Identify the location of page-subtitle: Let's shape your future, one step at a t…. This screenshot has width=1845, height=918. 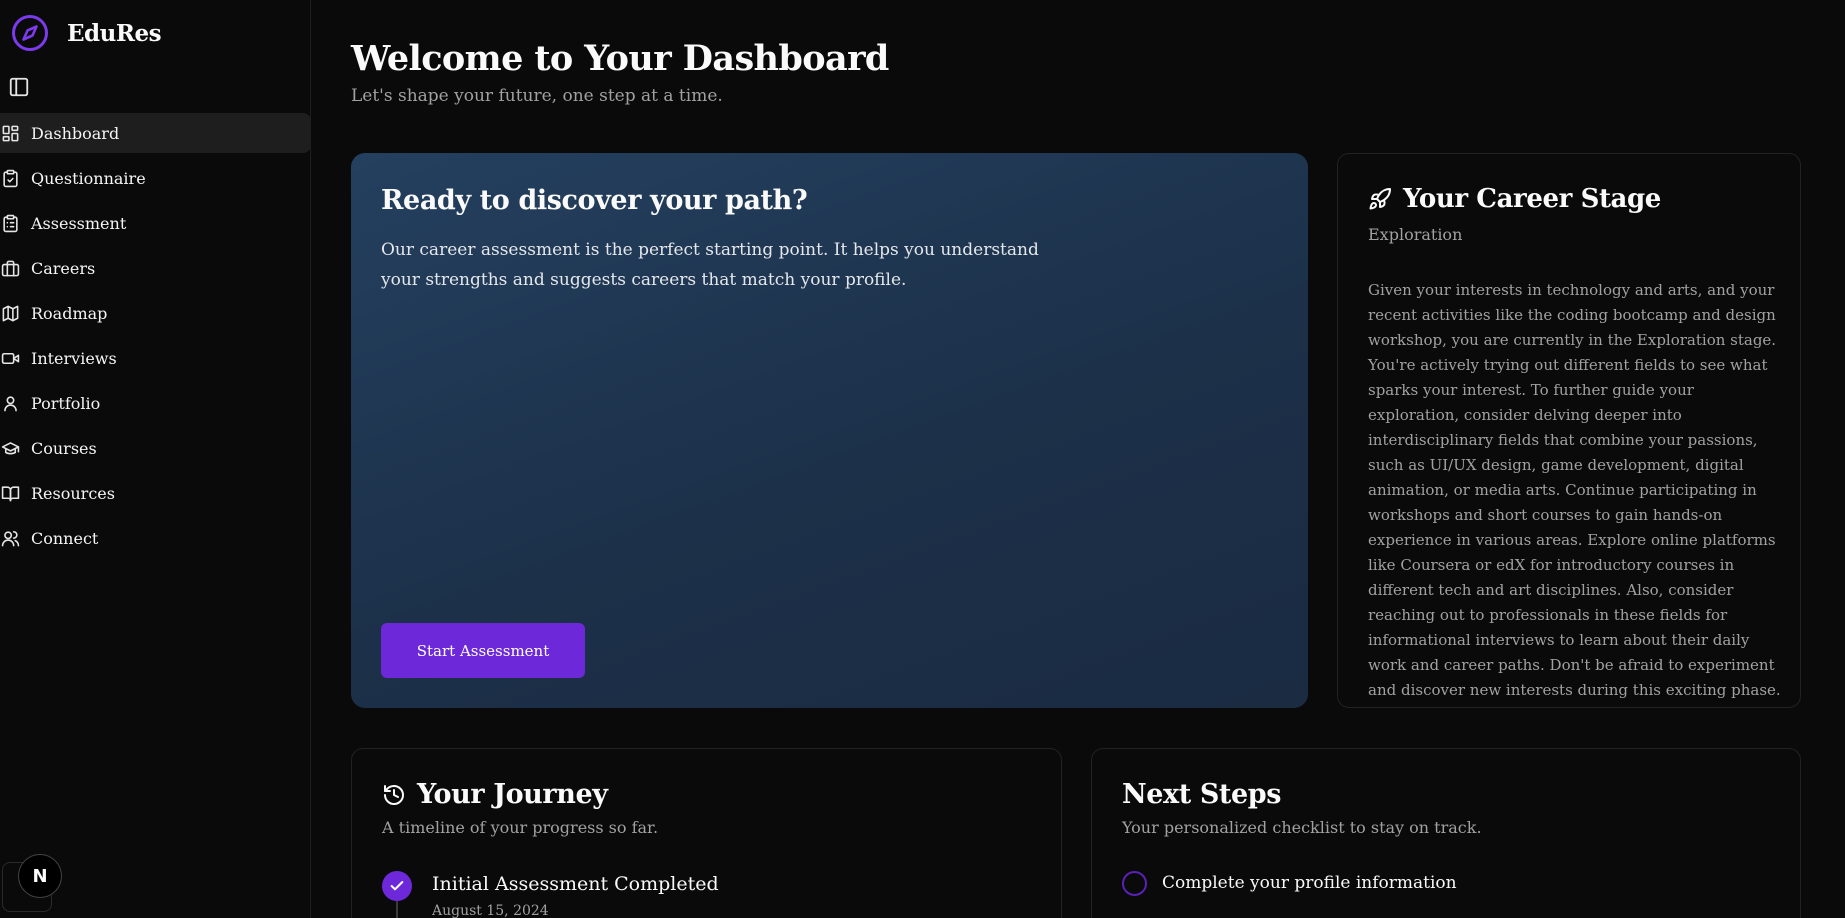
(537, 96).